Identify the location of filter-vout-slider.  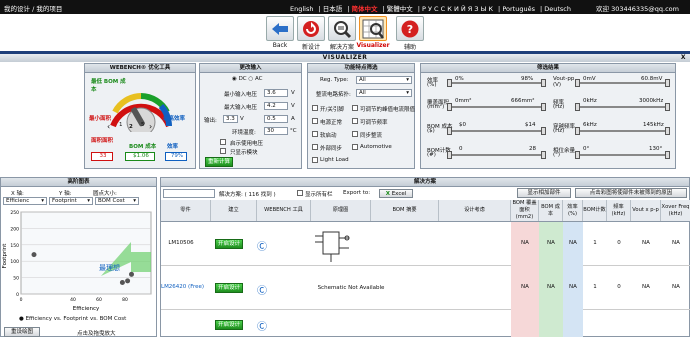
(623, 83).